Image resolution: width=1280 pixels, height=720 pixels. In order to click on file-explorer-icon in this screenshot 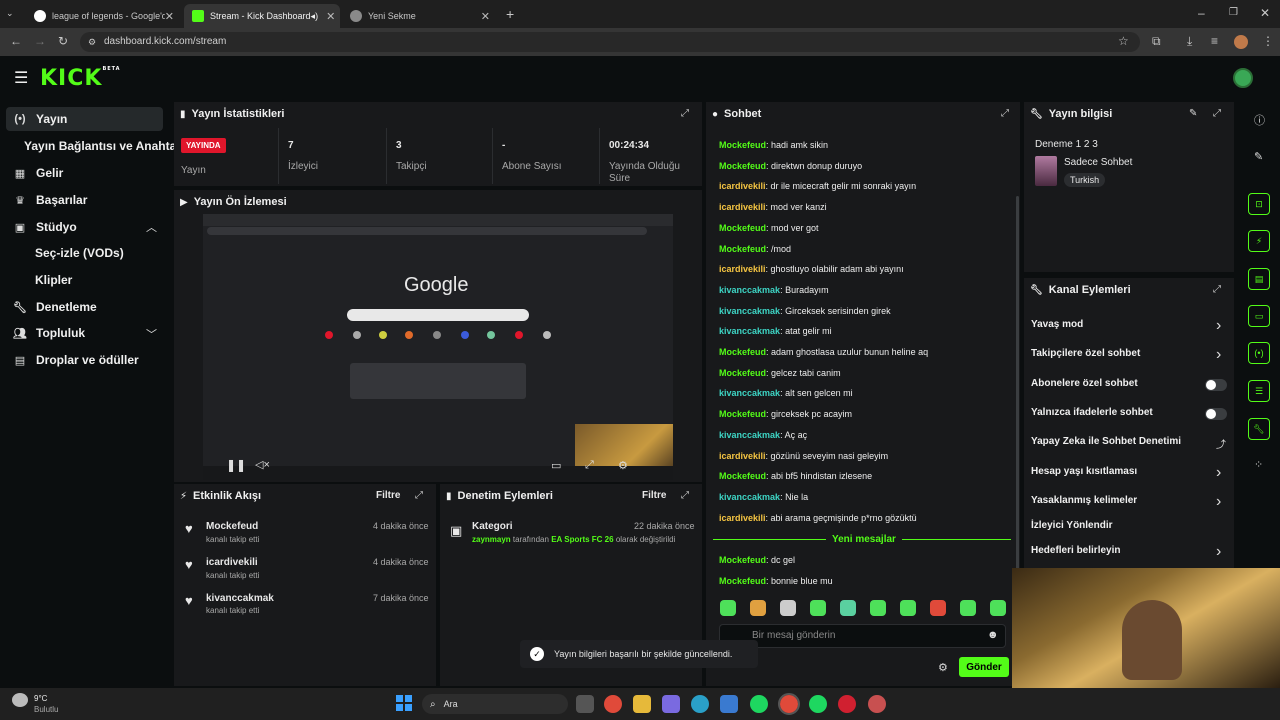, I will do `click(642, 704)`.